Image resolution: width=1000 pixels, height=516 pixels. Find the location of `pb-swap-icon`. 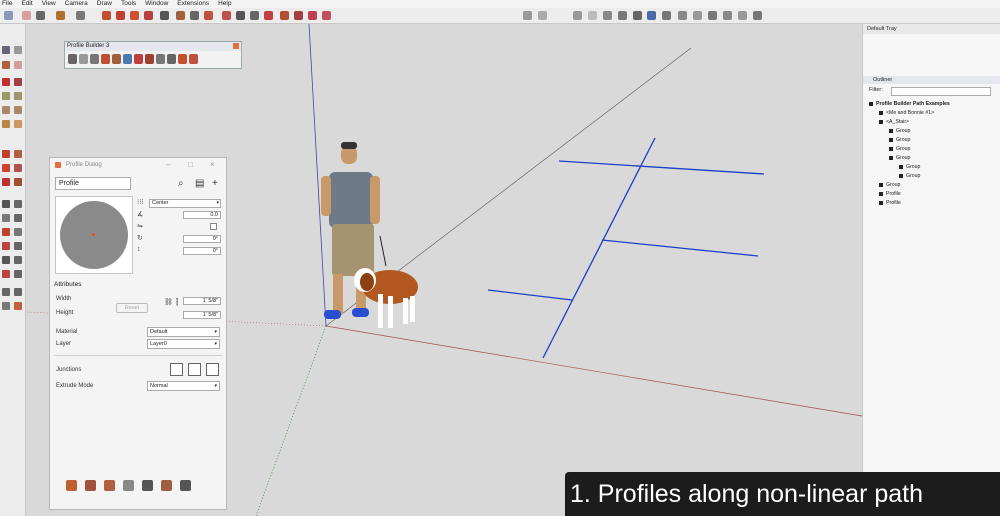

pb-swap-icon is located at coordinates (149, 59).